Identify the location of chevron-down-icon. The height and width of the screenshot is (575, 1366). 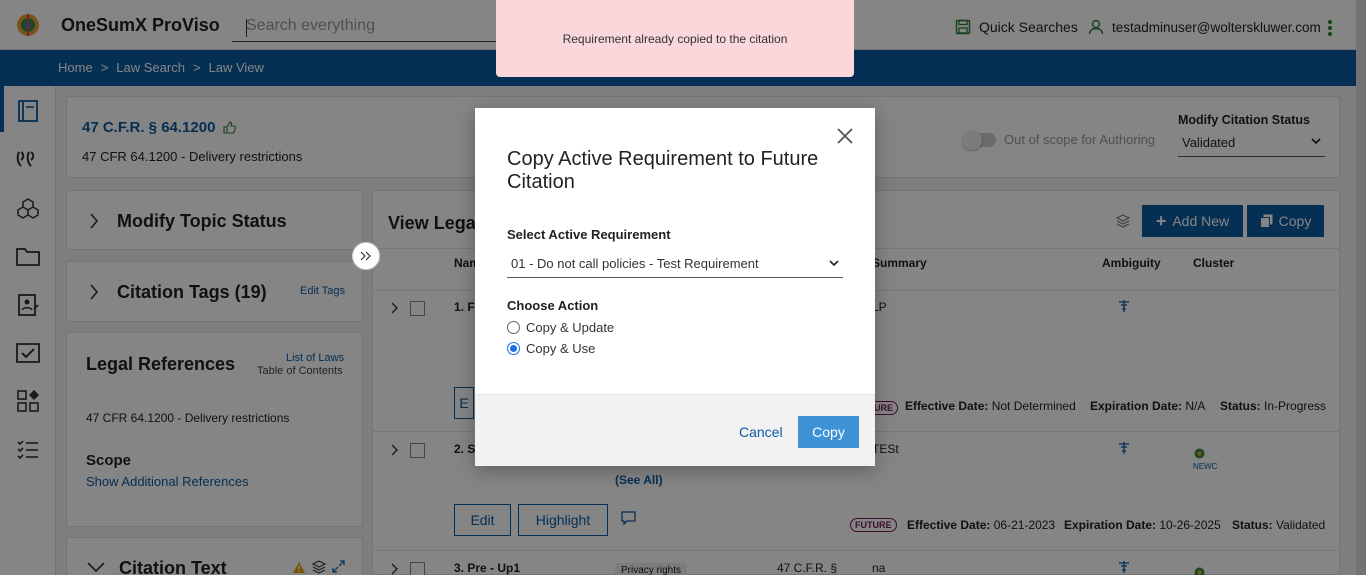
(834, 263).